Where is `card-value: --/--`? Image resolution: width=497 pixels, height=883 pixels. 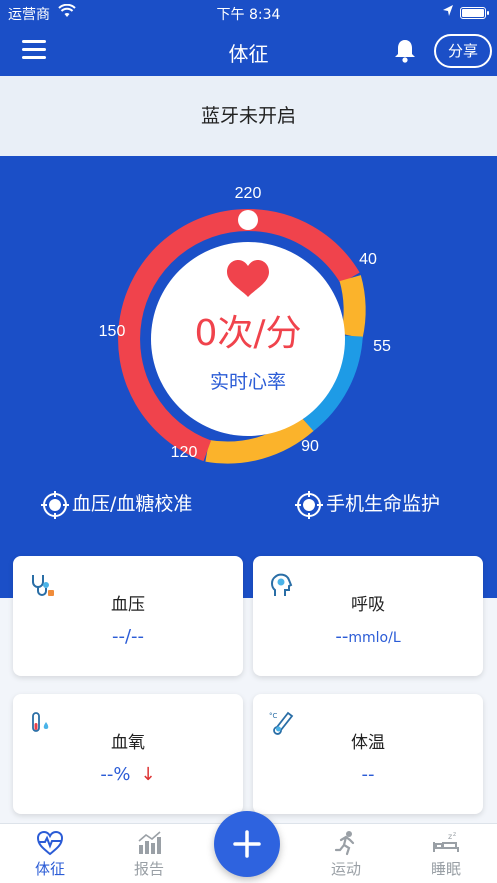
card-value: --/-- is located at coordinates (128, 636).